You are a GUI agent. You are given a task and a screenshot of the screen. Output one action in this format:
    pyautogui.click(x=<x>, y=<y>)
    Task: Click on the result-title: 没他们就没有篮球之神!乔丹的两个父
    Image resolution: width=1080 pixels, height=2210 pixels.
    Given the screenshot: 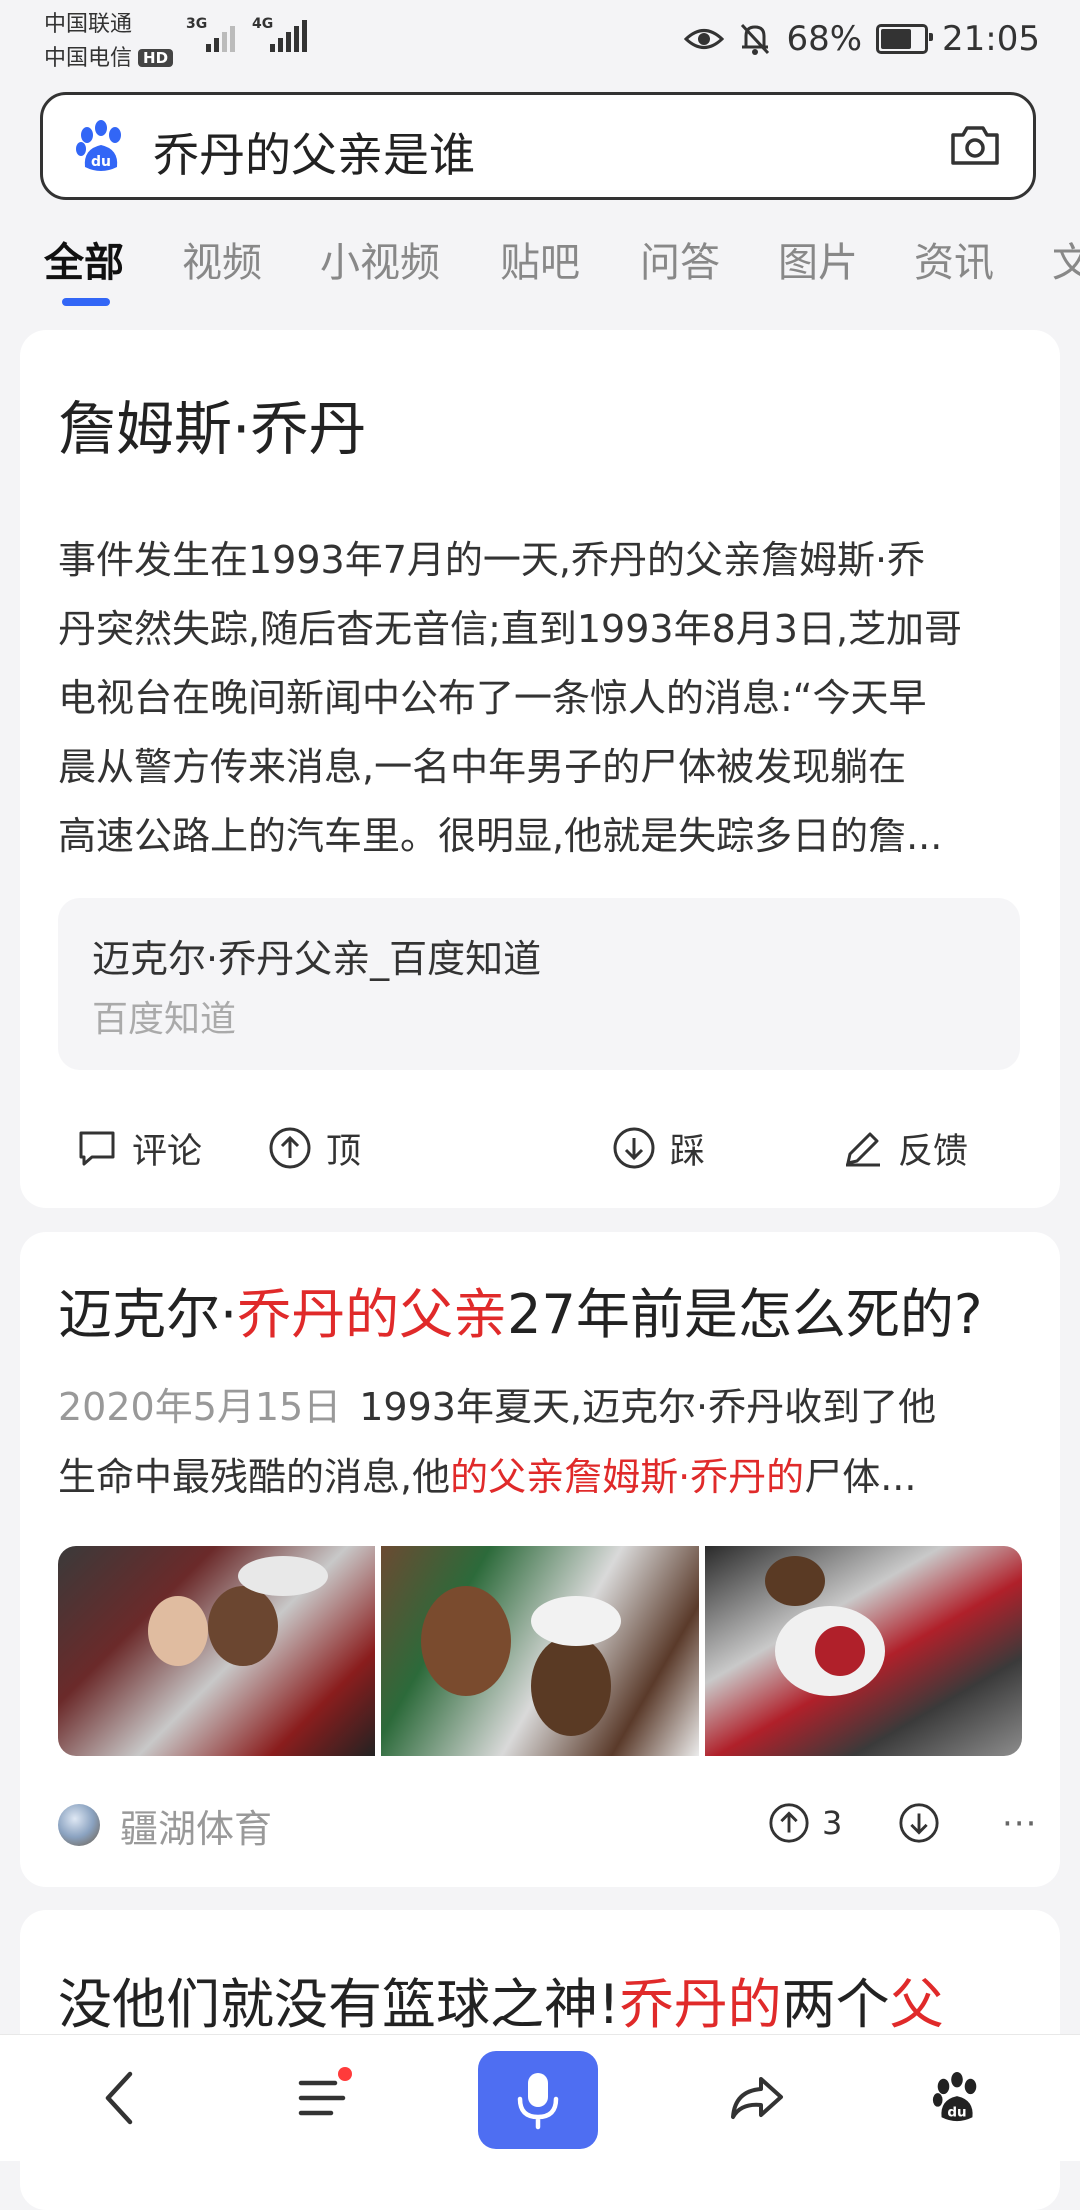 What is the action you would take?
    pyautogui.click(x=501, y=1999)
    